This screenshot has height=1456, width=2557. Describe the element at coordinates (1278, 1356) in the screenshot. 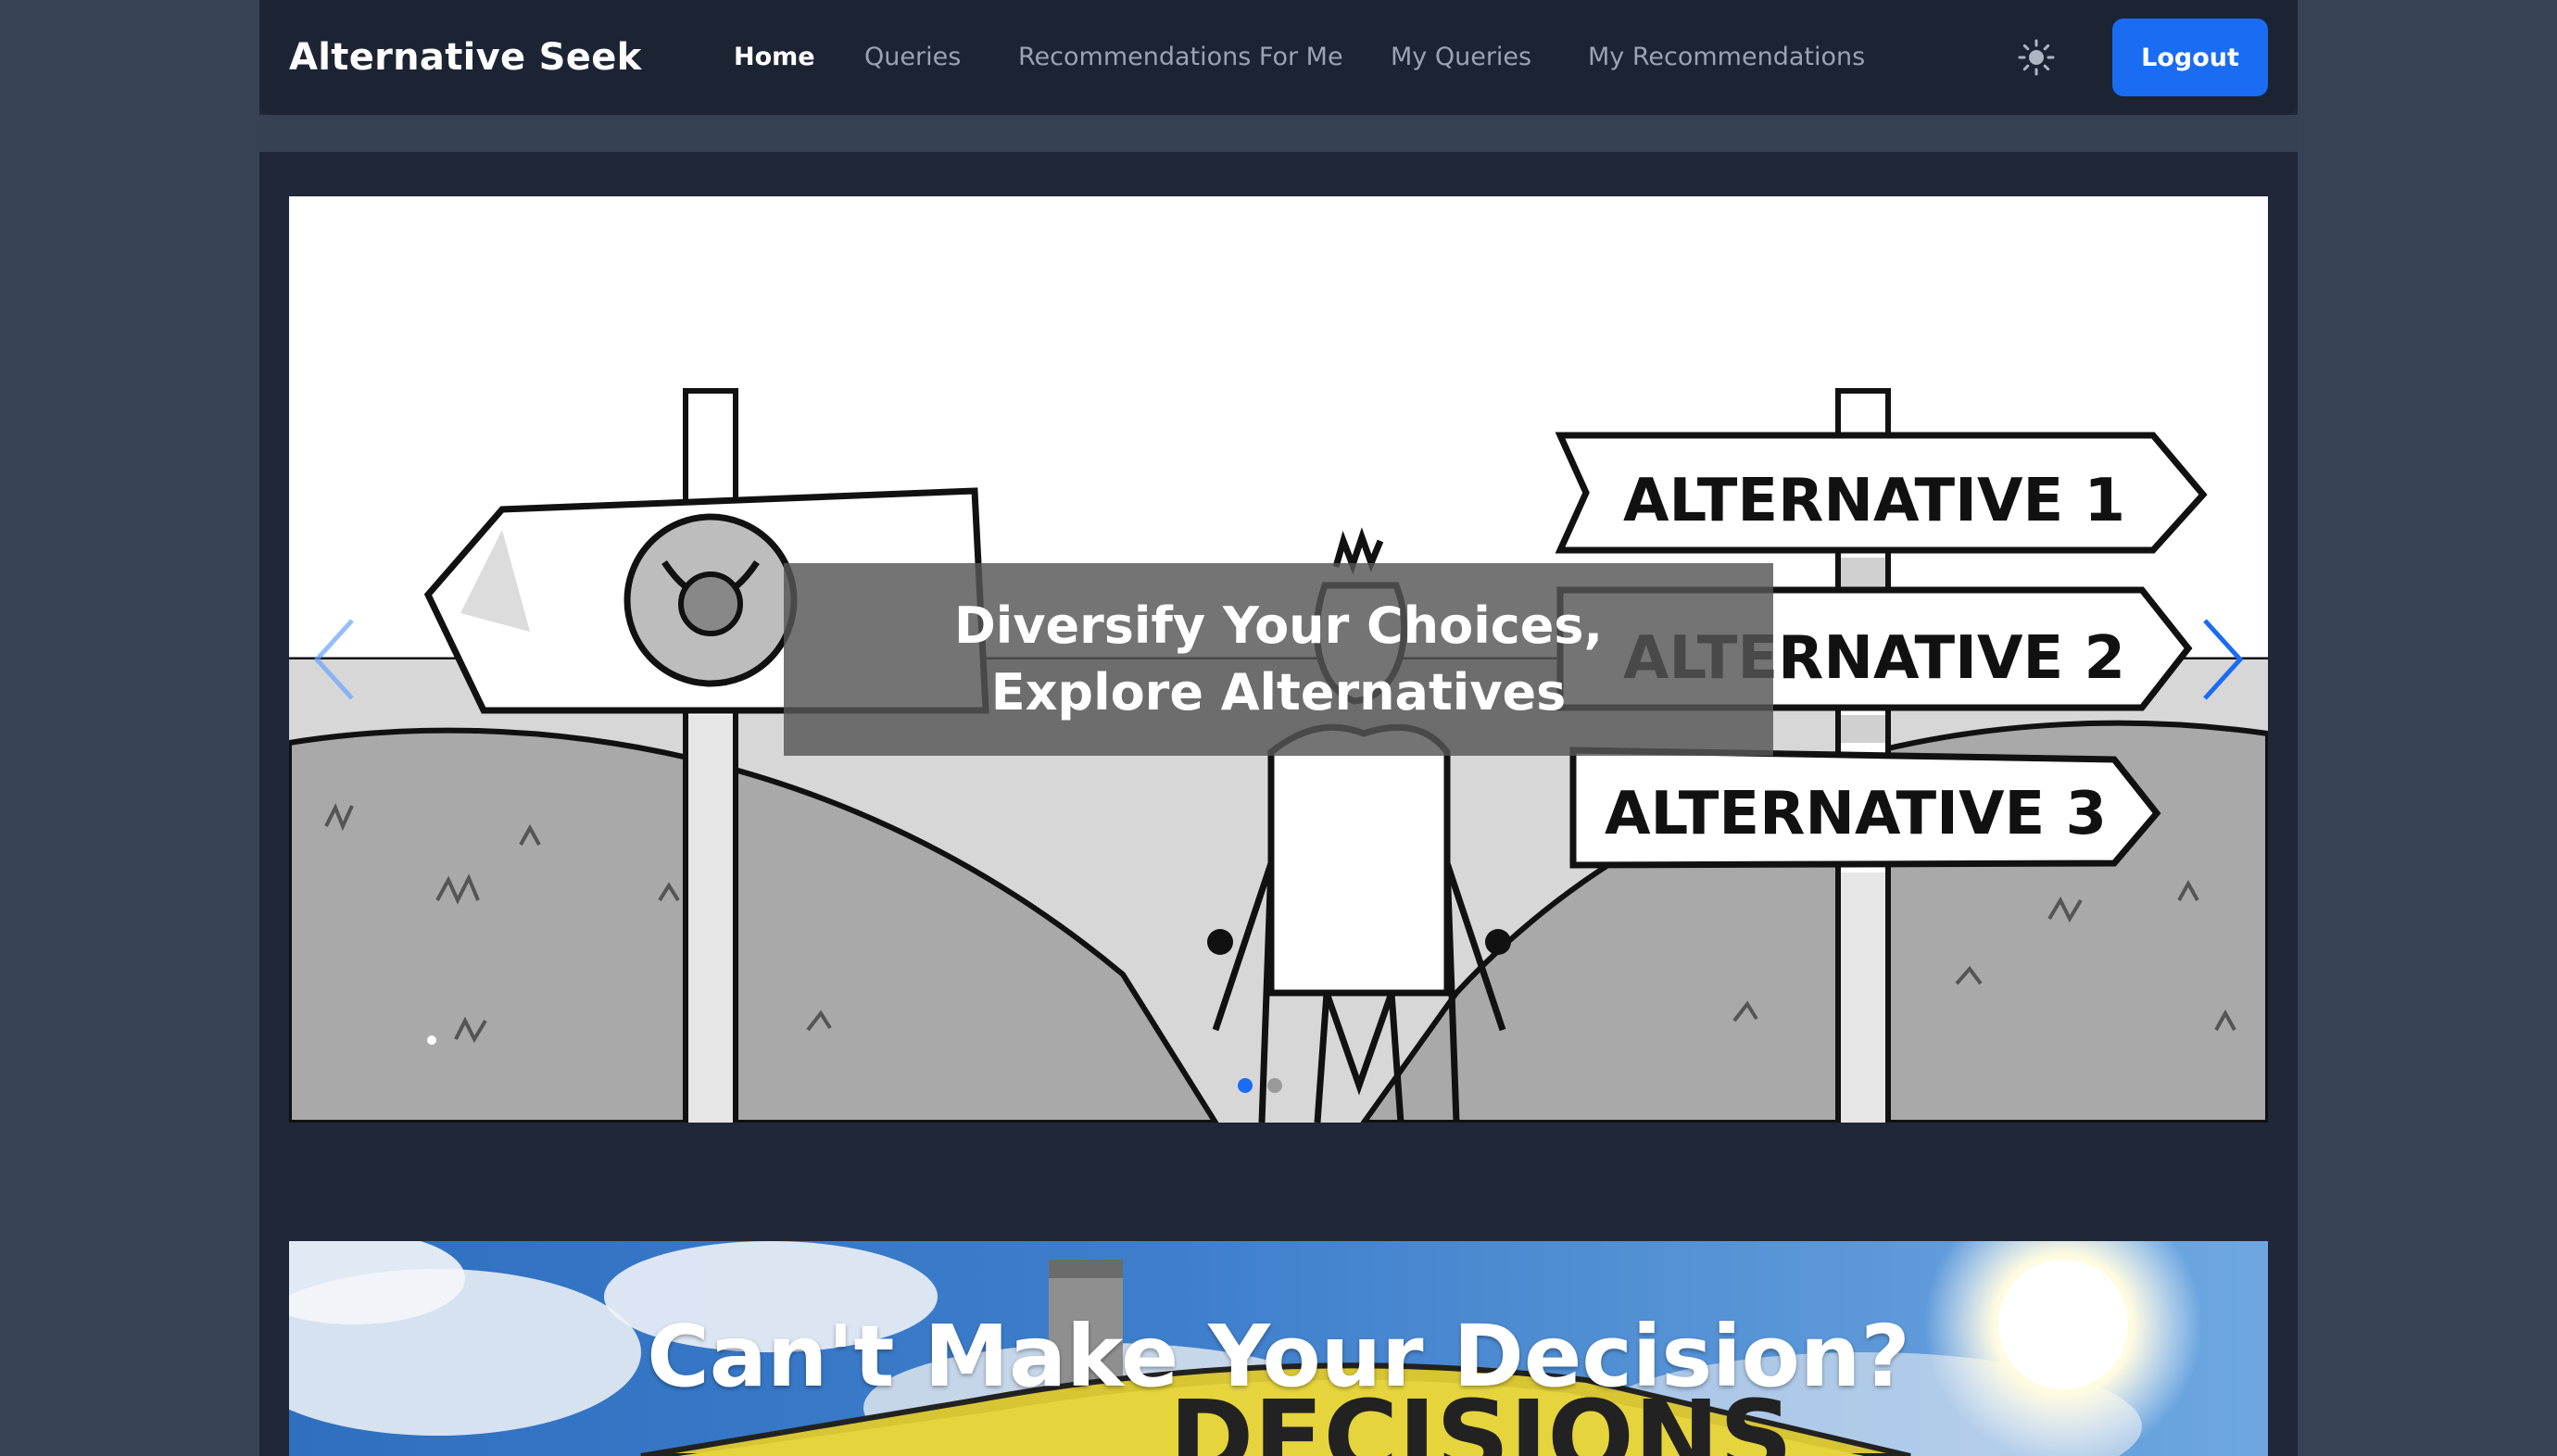

I see `banner-title: Can't Make Your Decision?` at that location.